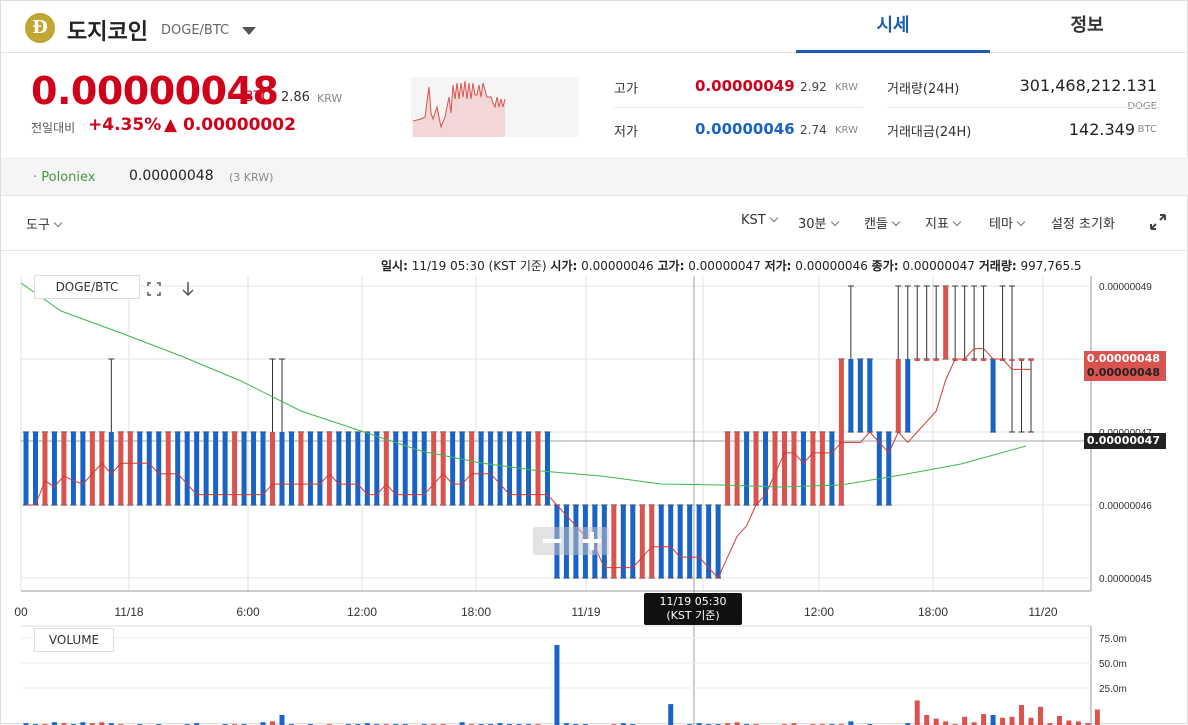  What do you see at coordinates (125, 125) in the screenshot?
I see `change-percent: +4.35%` at bounding box center [125, 125].